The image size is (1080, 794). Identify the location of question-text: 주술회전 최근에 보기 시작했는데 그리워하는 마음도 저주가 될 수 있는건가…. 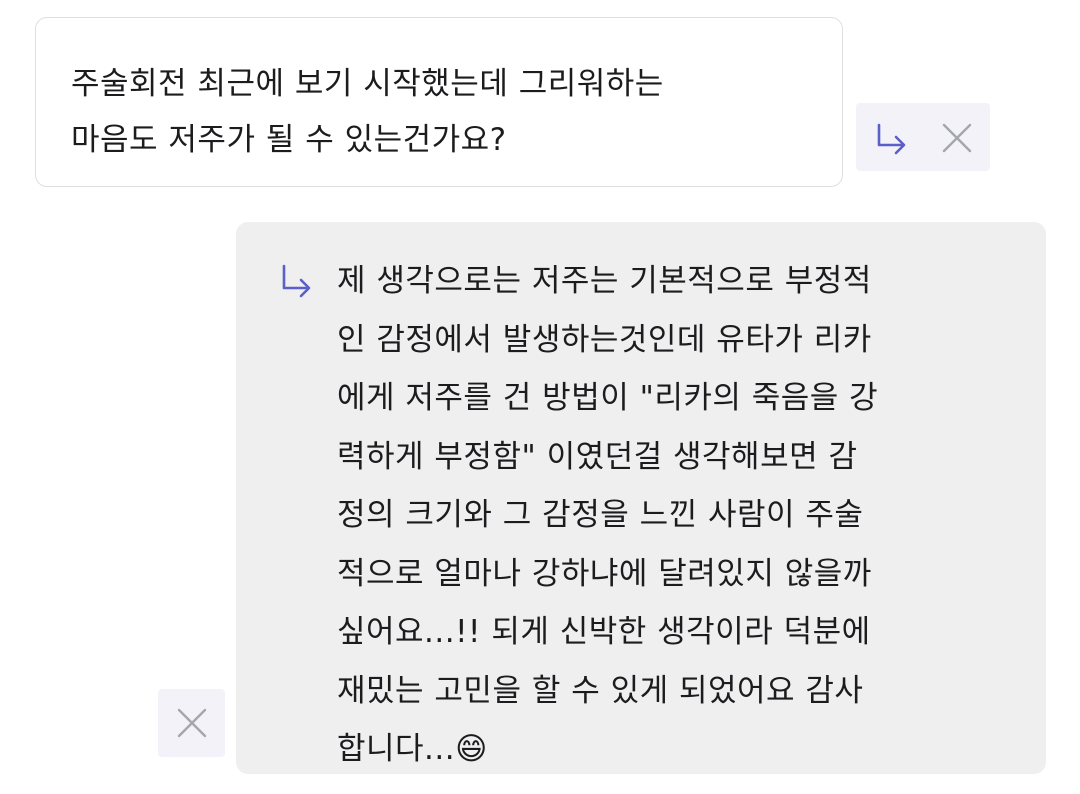
(367, 112).